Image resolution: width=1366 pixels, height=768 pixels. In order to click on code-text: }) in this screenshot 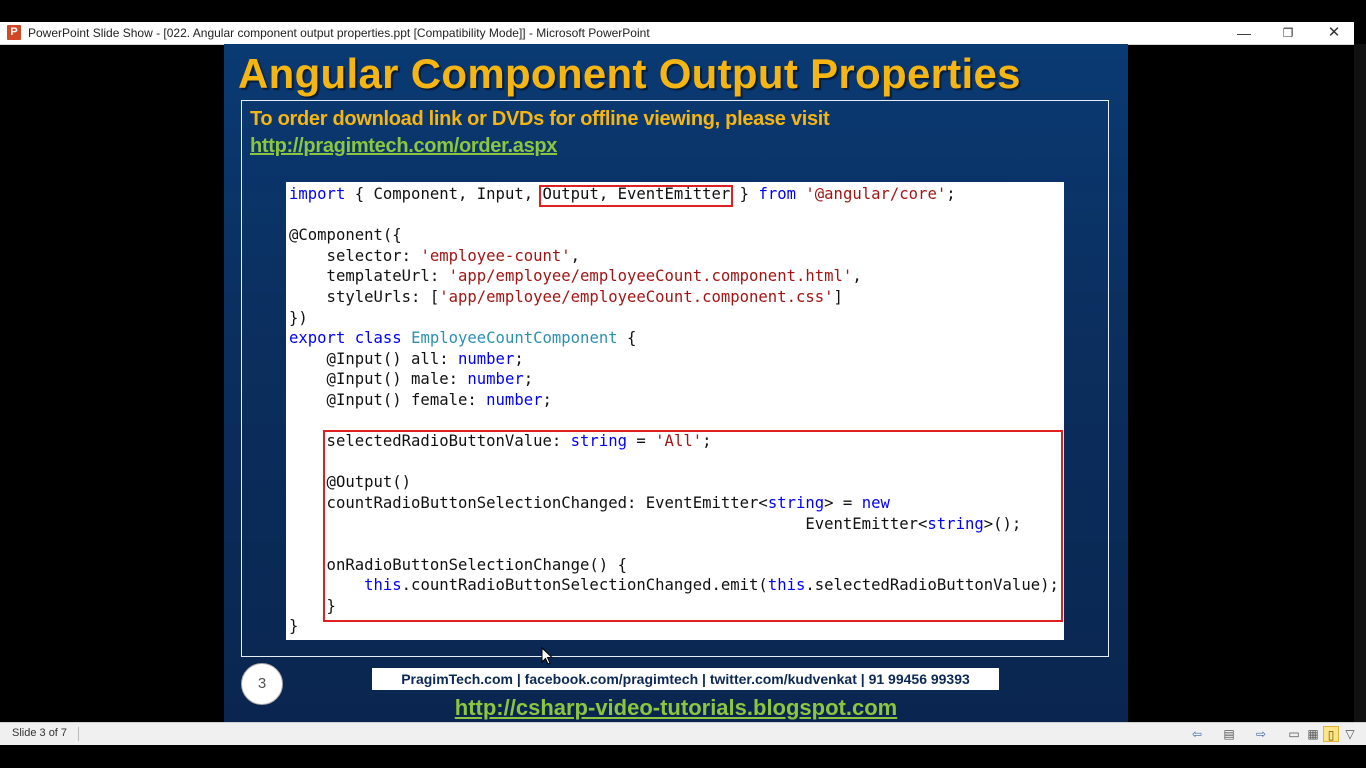, I will do `click(298, 317)`.